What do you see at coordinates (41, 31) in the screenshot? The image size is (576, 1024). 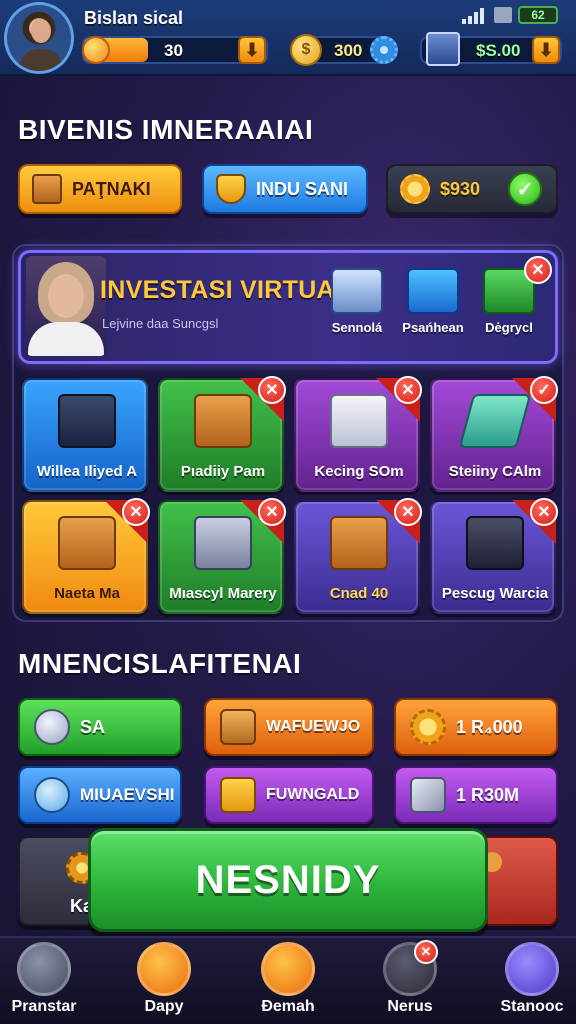 I see `avatar-face` at bounding box center [41, 31].